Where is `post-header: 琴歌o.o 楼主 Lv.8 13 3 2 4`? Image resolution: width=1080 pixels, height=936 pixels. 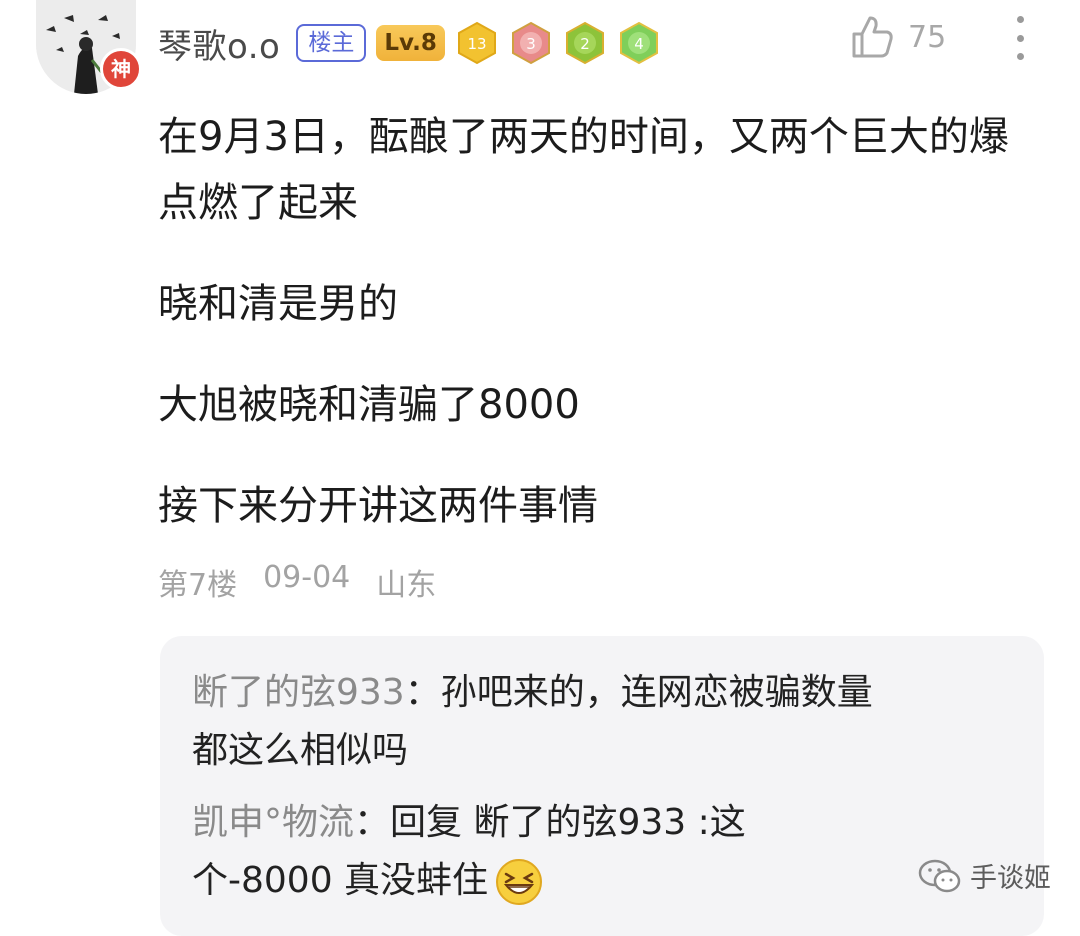 post-header: 琴歌o.o 楼主 Lv.8 13 3 2 4 is located at coordinates (409, 43).